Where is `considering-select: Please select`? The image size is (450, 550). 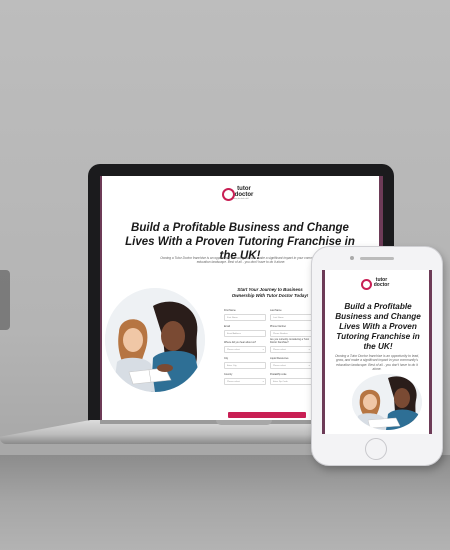 considering-select: Please select is located at coordinates (291, 349).